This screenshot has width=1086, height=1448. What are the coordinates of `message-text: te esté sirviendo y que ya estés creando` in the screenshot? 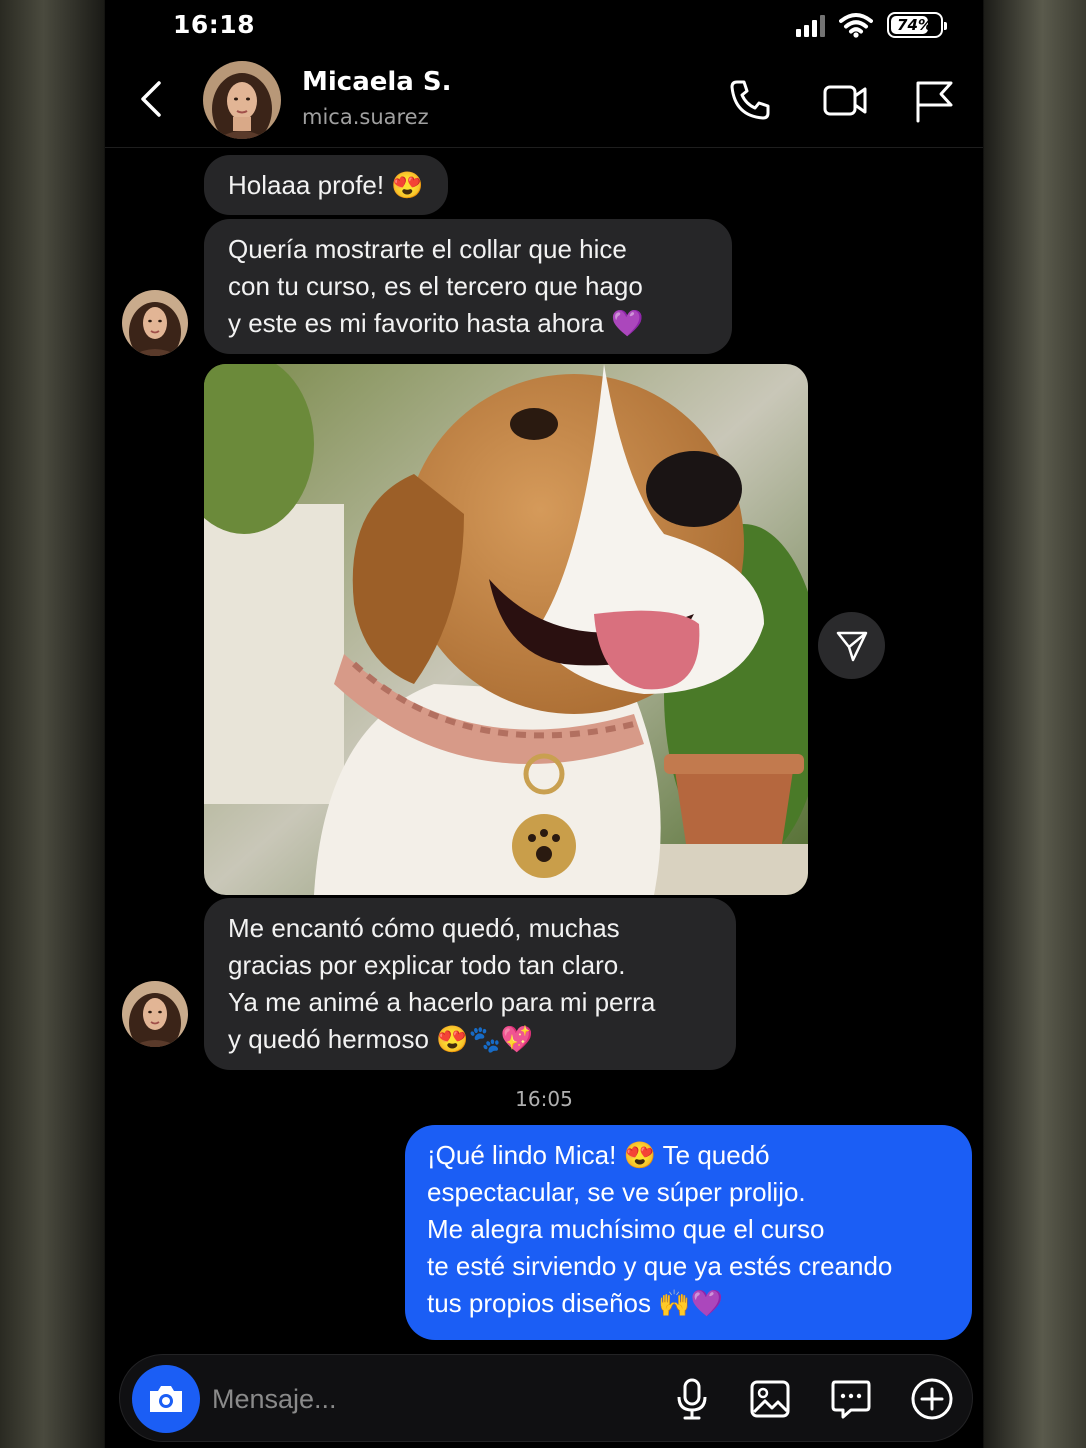 It's located at (660, 1266).